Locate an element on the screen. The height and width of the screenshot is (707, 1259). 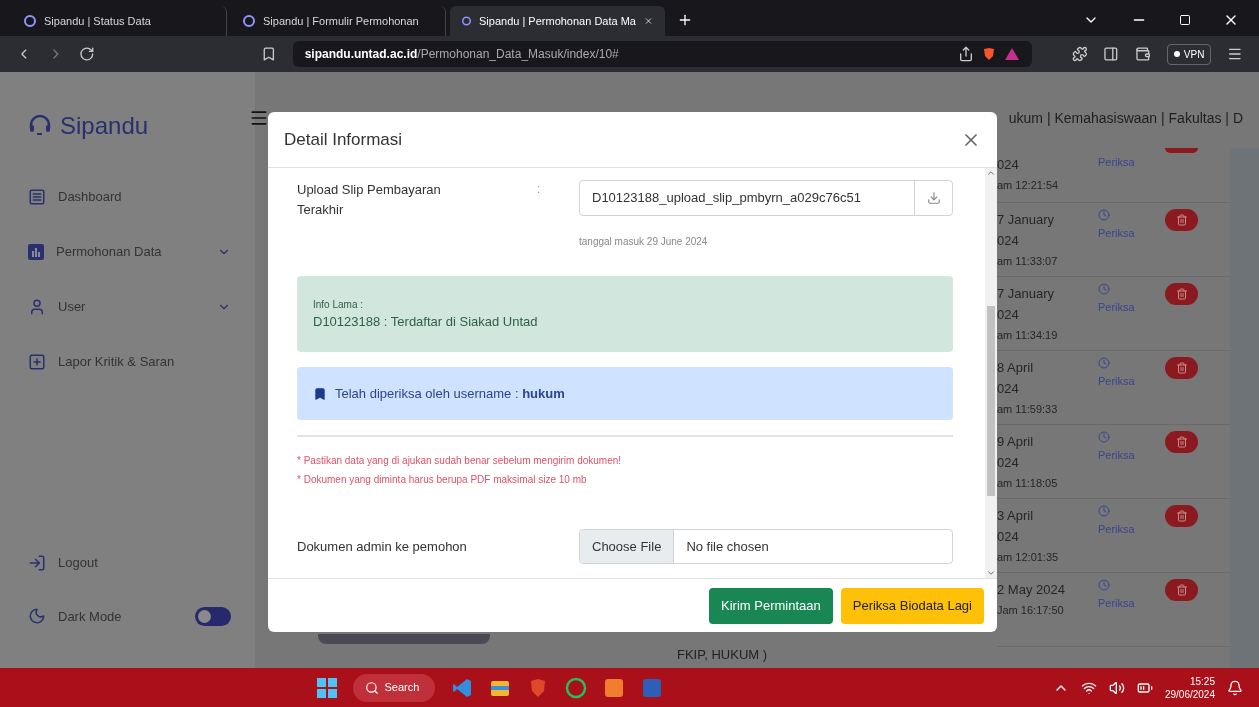
extensions-icon is located at coordinates (1079, 54).